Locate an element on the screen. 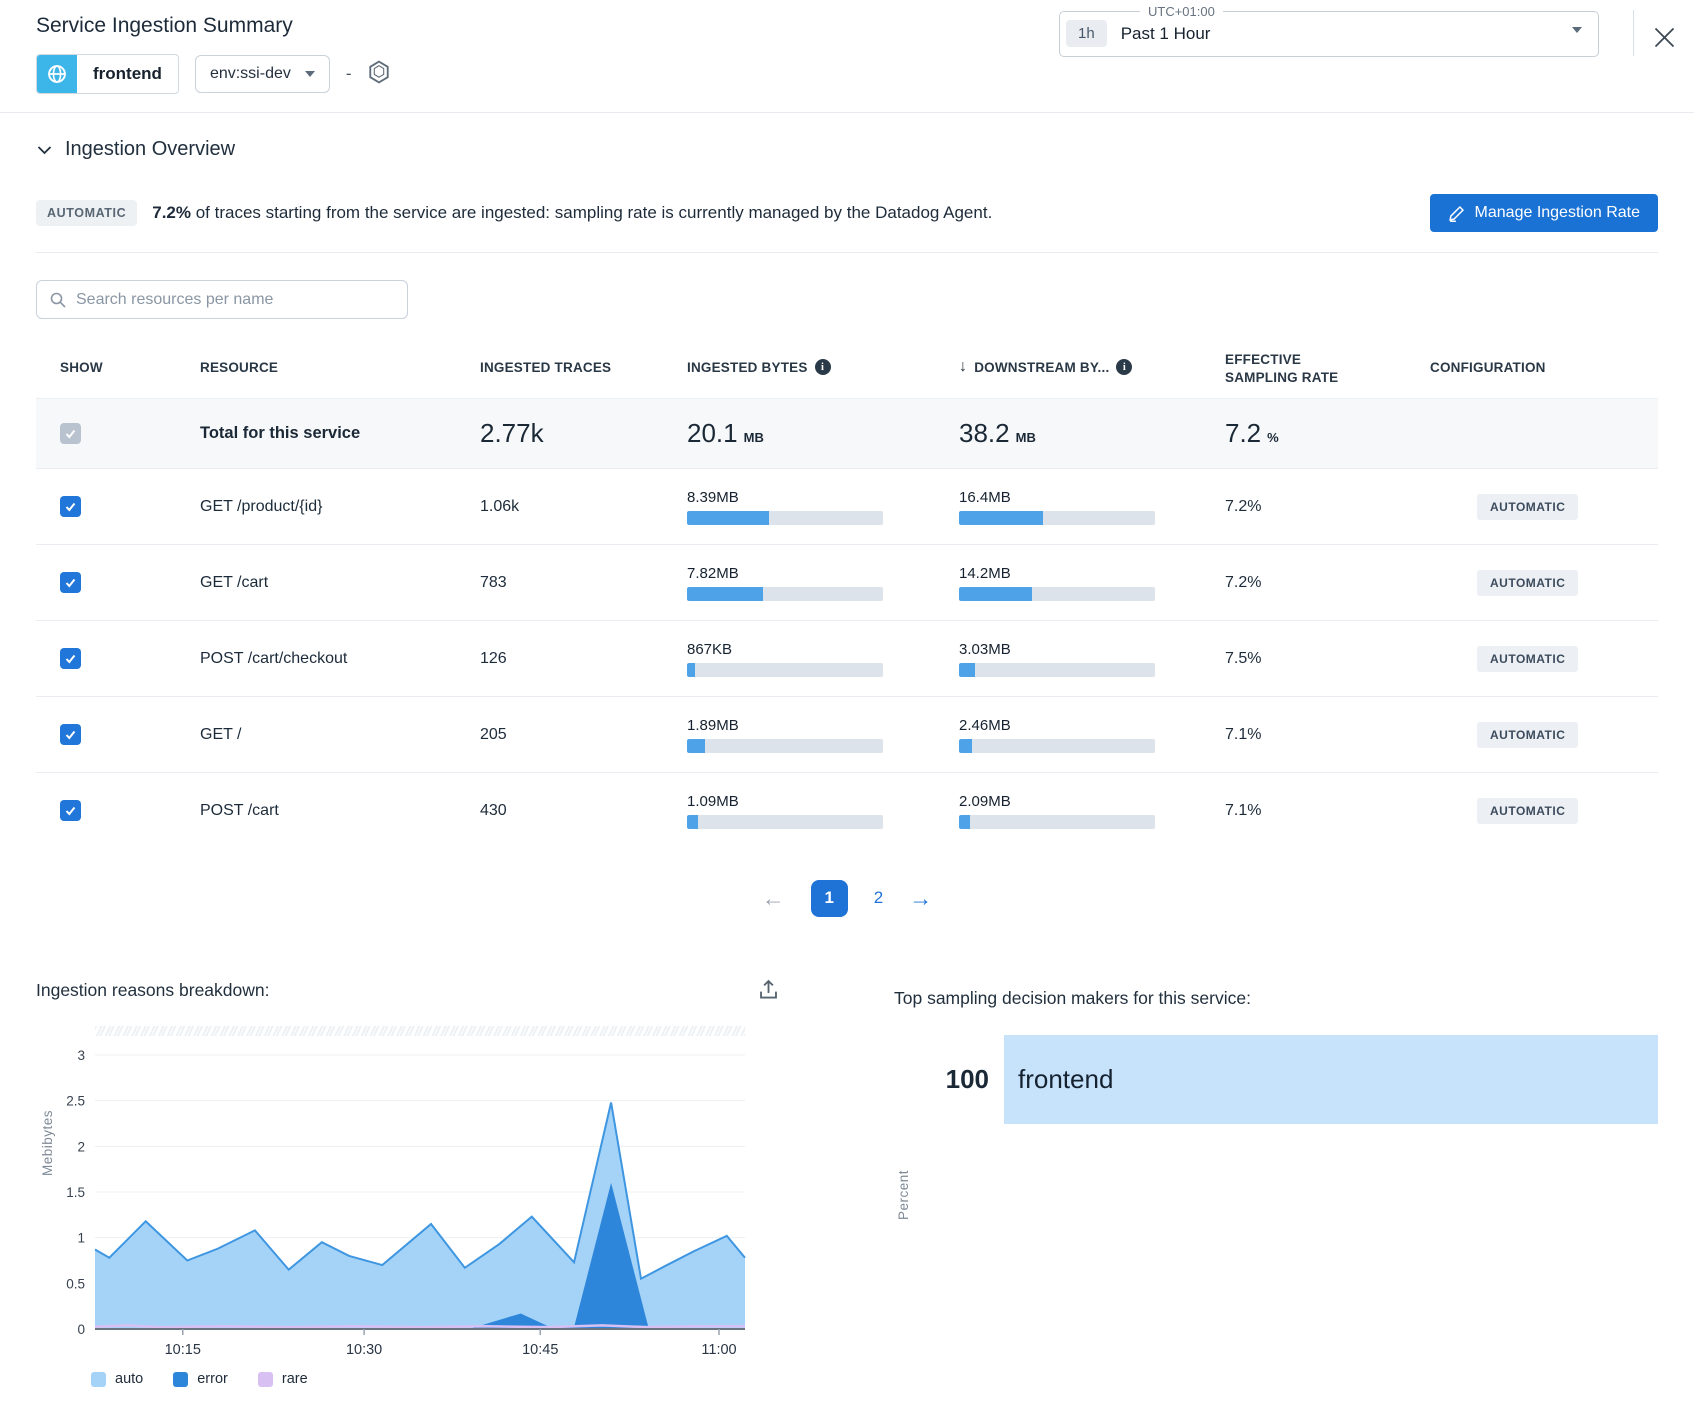 The image size is (1694, 1426). legend-auto-swatch is located at coordinates (98, 1379).